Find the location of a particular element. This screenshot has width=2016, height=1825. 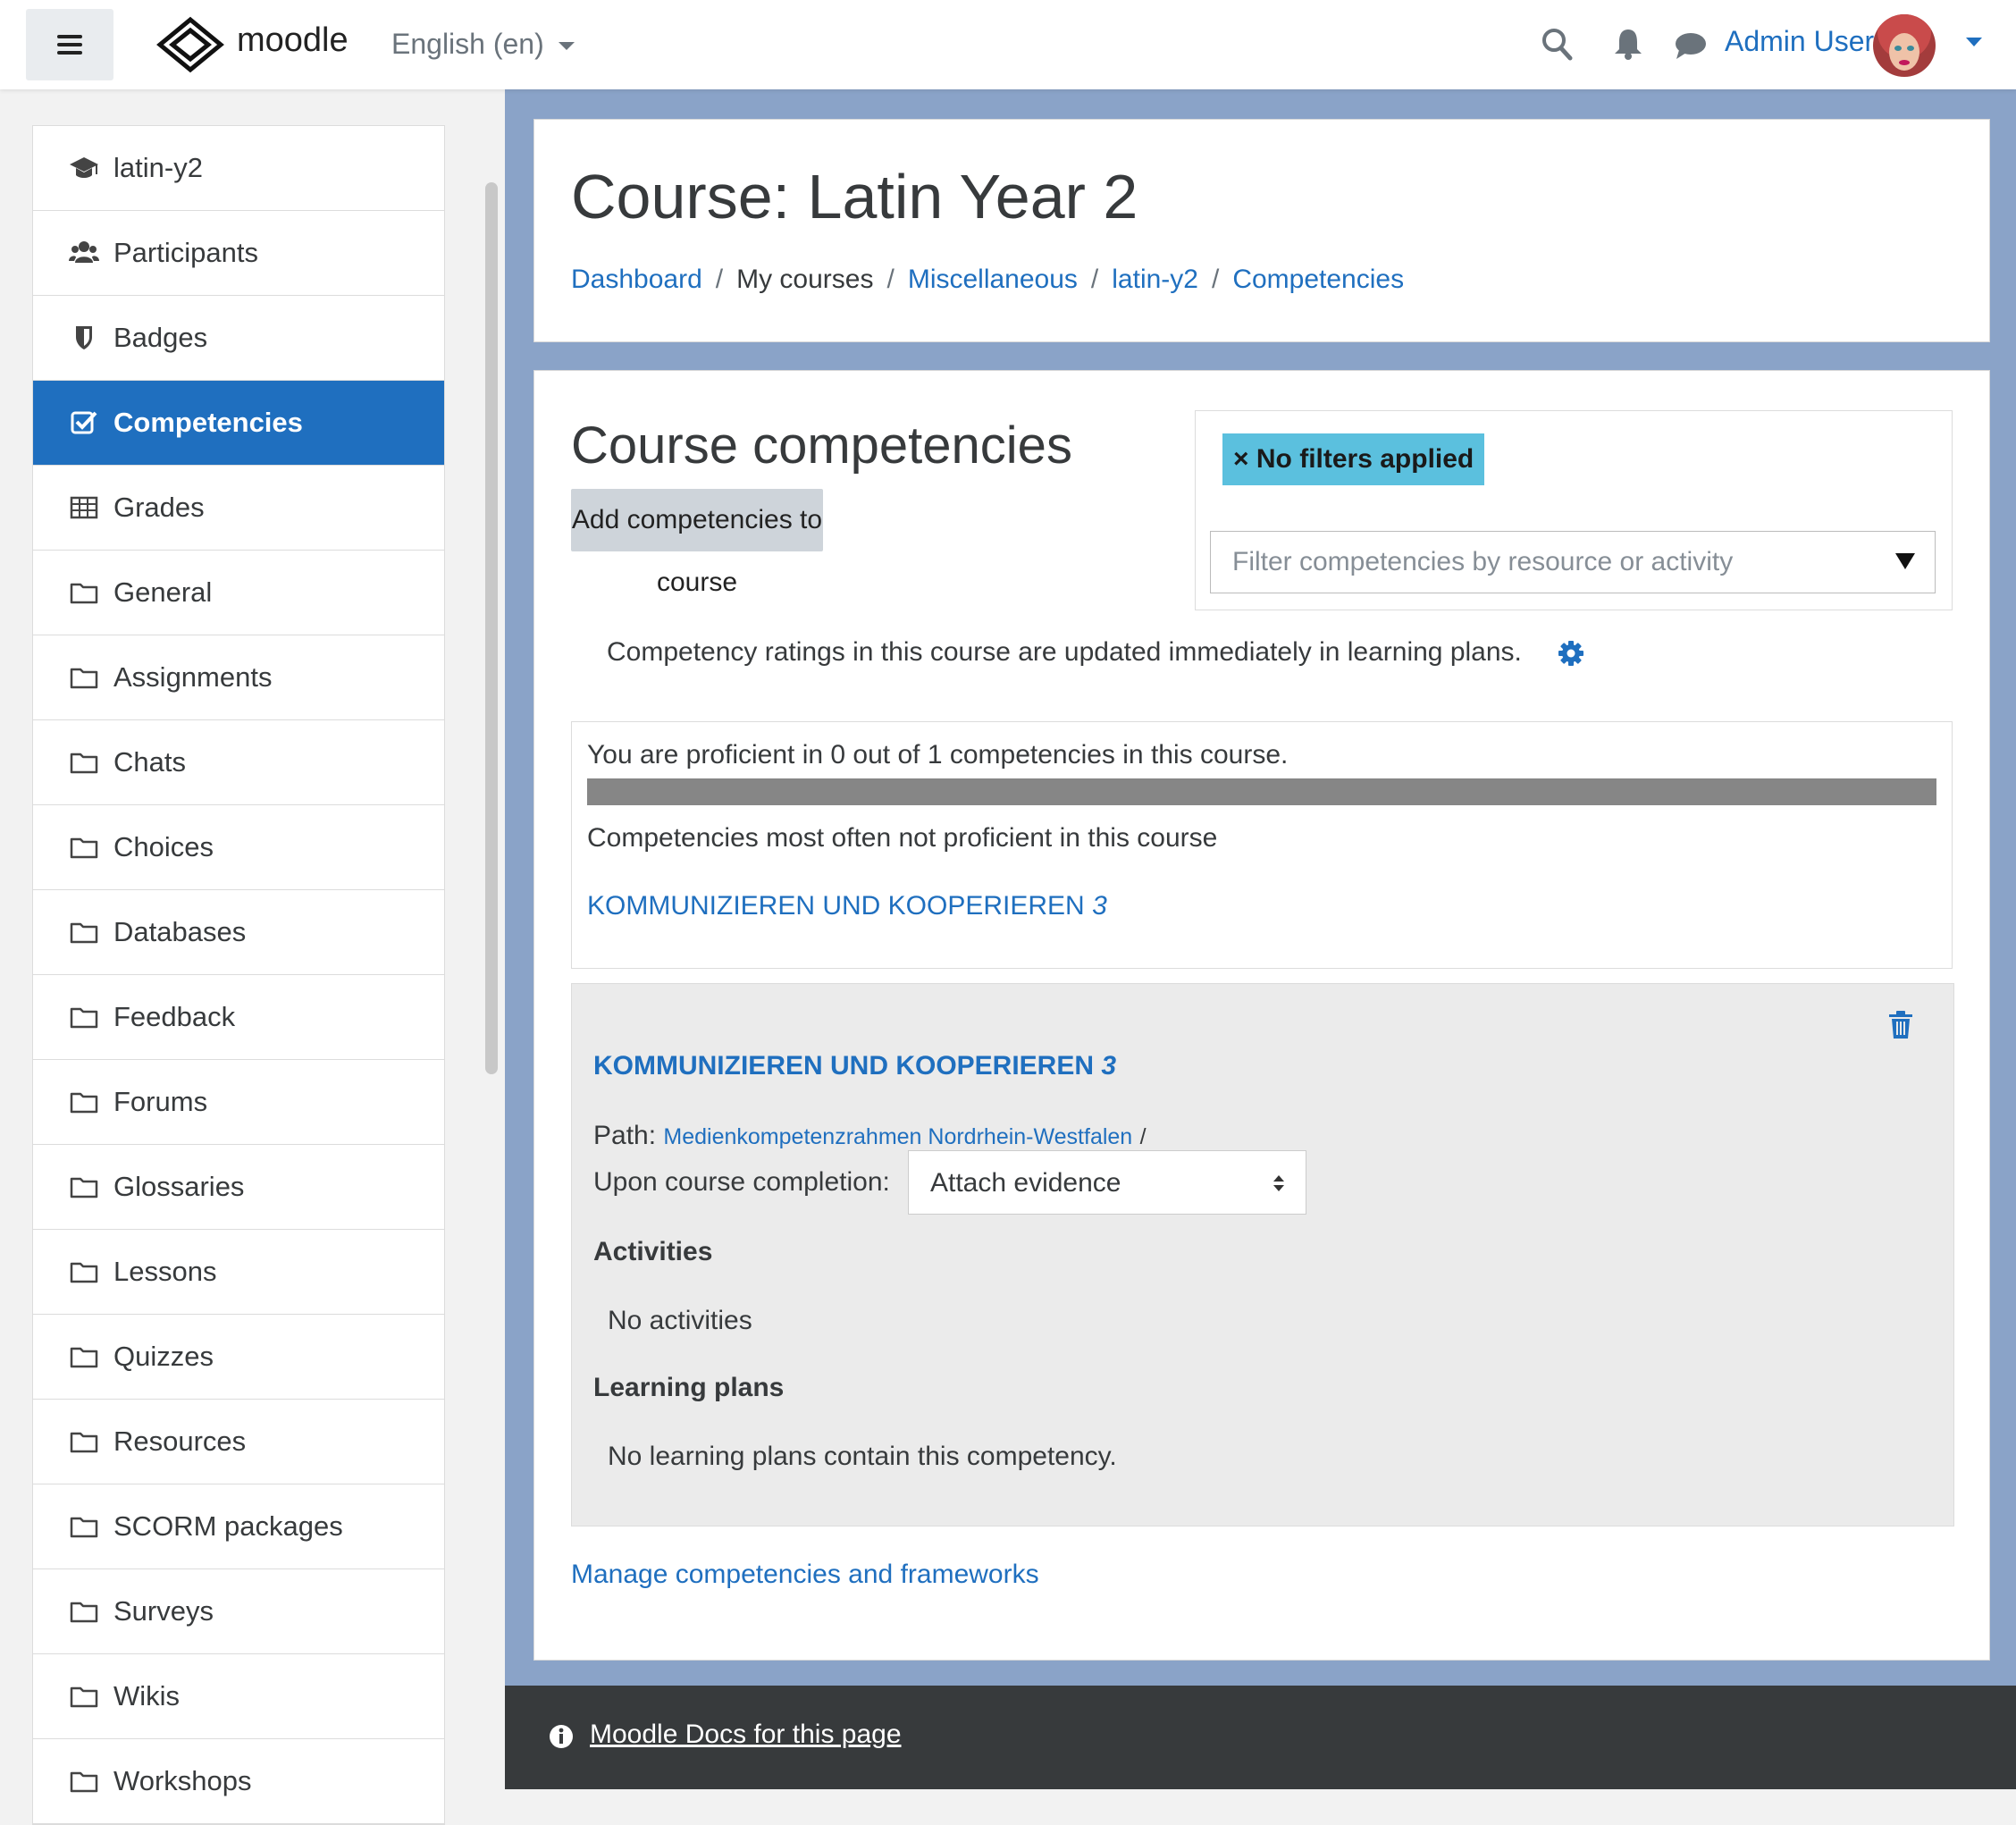

competency-link-number: 3 is located at coordinates (1099, 906).